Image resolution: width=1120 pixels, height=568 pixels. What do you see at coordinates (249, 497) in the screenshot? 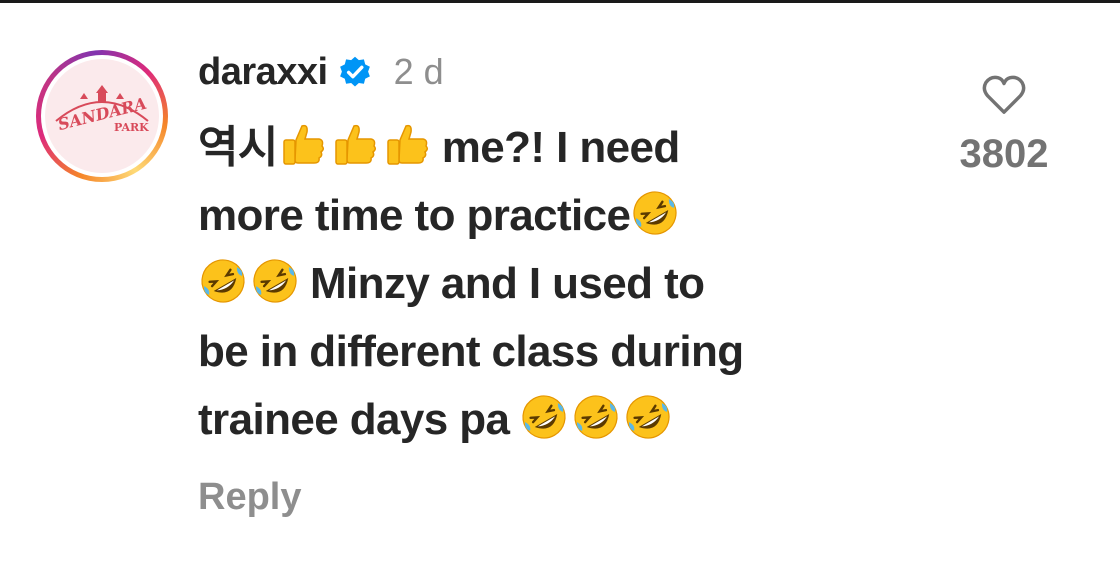
I see `reply-button: Reply` at bounding box center [249, 497].